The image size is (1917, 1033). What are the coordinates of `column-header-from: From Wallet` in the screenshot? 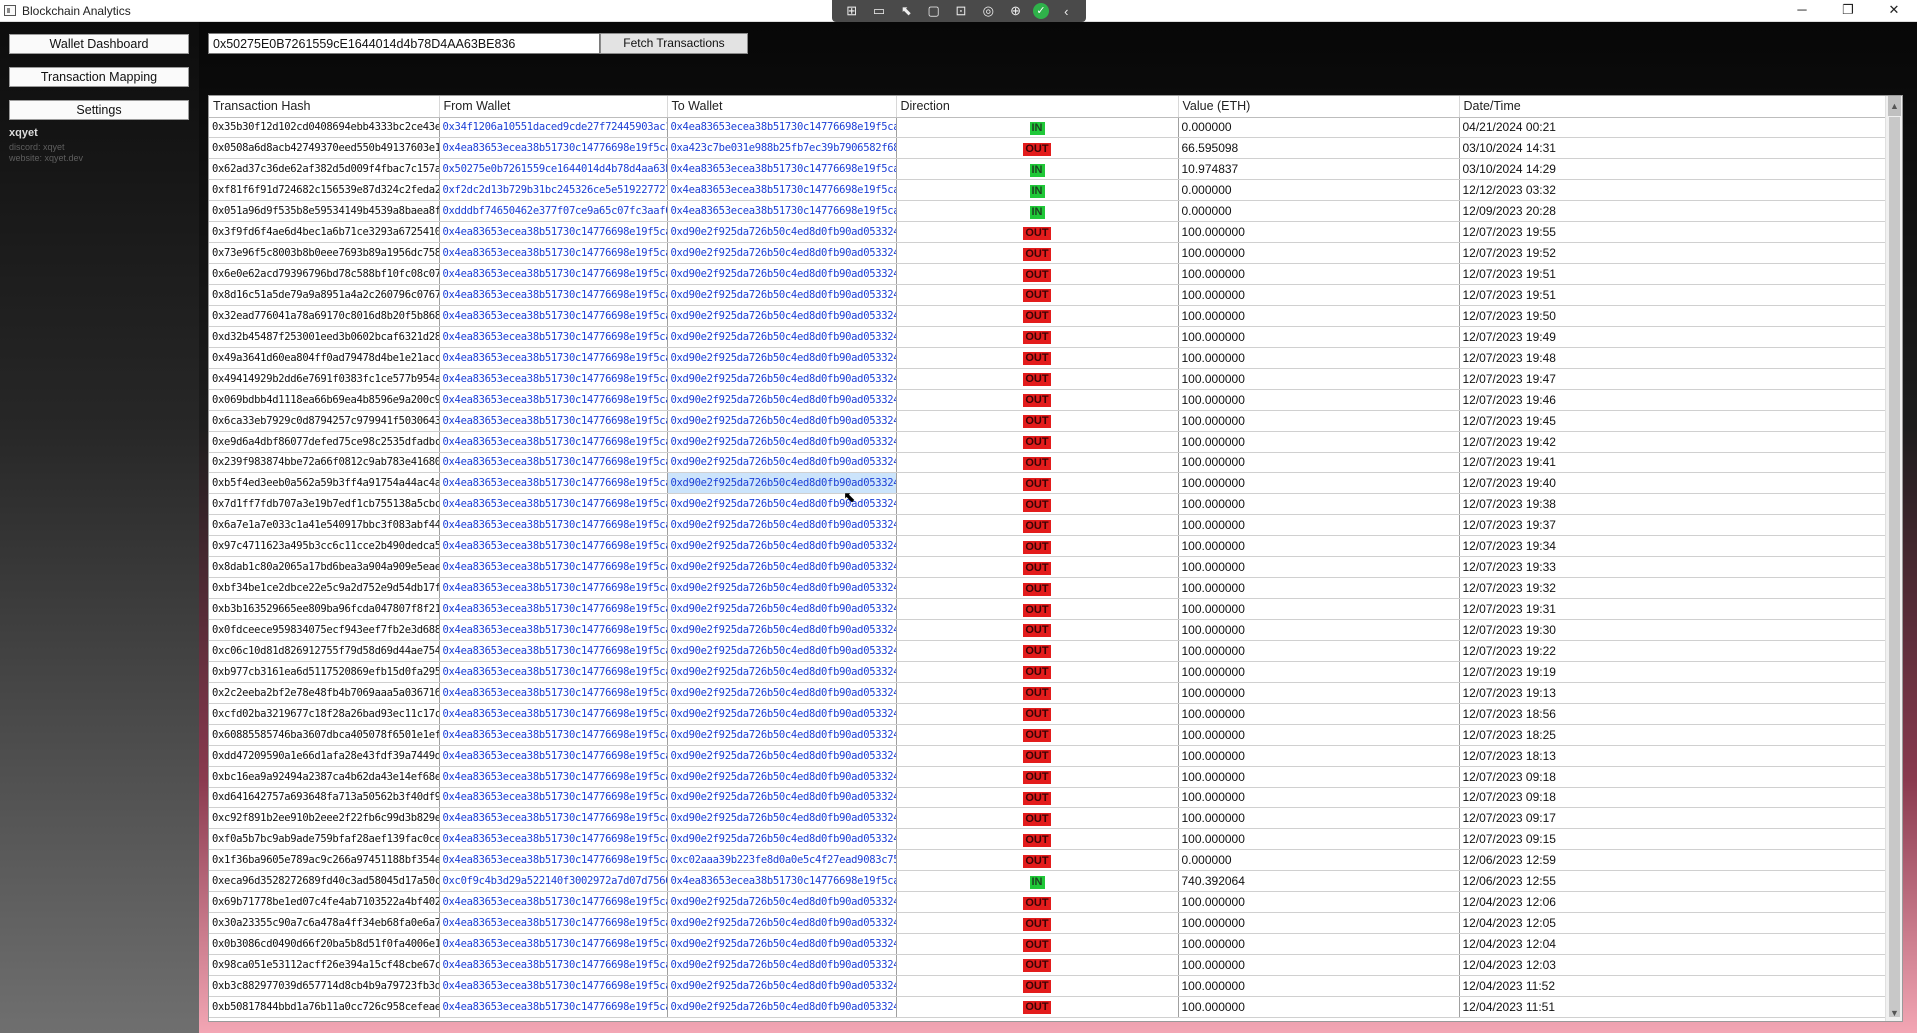 It's located at (553, 107).